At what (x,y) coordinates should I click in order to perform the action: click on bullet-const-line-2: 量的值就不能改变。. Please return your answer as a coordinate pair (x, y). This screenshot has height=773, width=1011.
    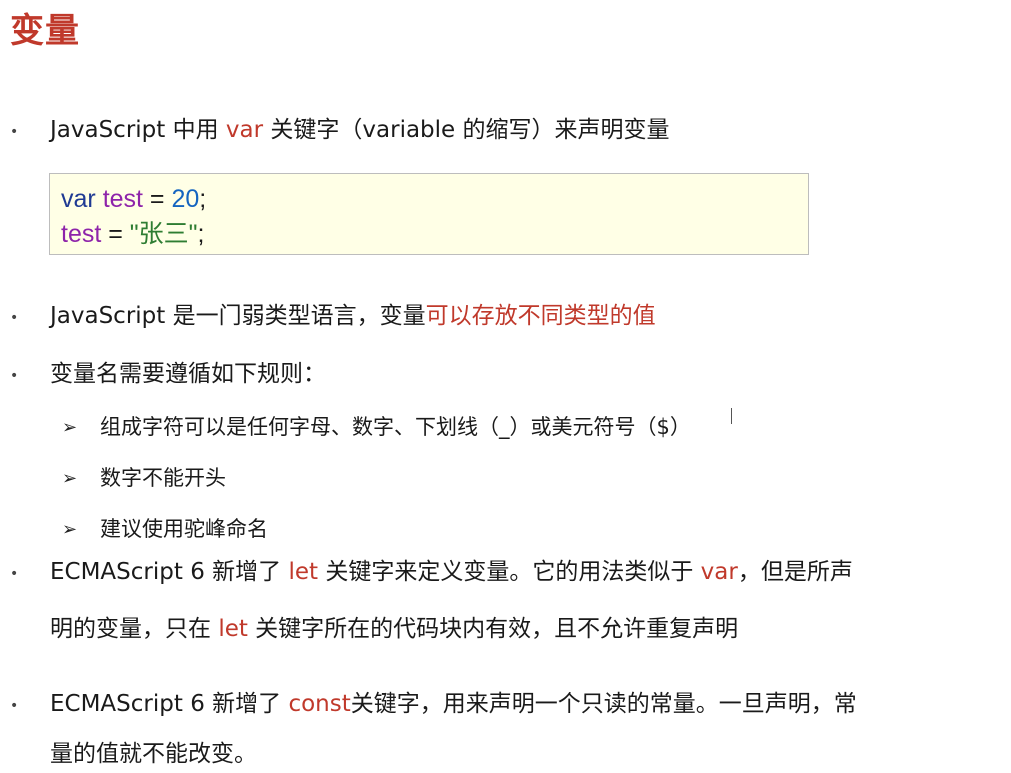
    Looking at the image, I should click on (153, 754).